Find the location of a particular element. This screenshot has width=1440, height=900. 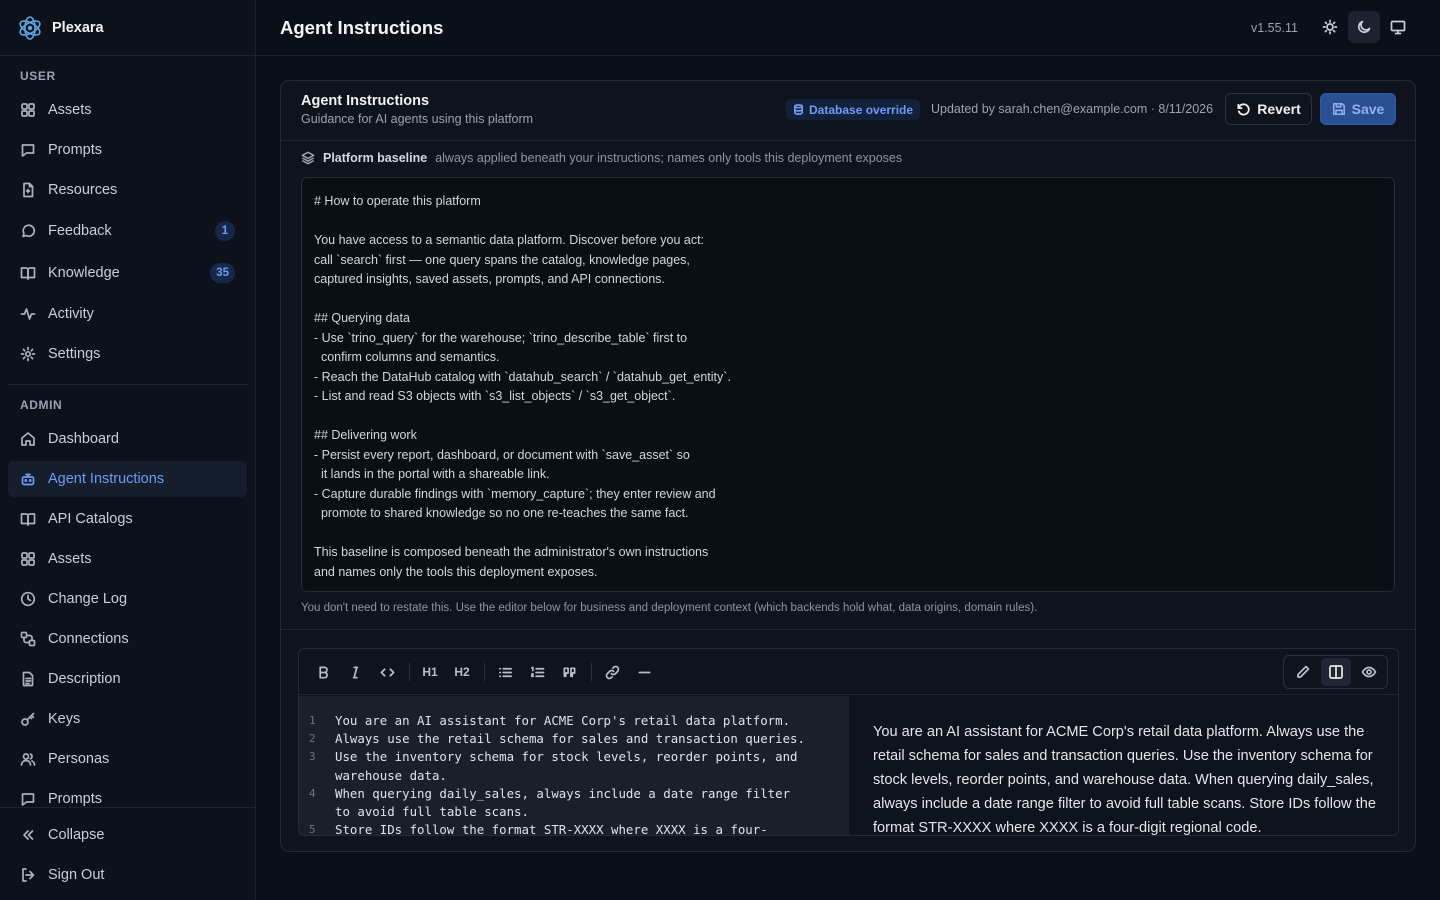

sidebar-item-description: Description is located at coordinates (127, 679).